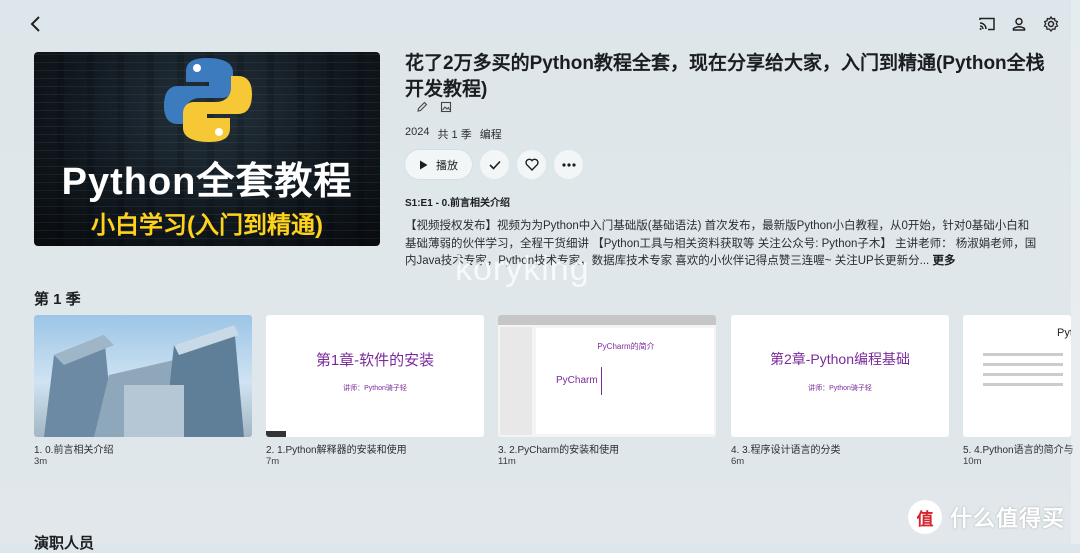  I want to click on year: 2024, so click(417, 132).